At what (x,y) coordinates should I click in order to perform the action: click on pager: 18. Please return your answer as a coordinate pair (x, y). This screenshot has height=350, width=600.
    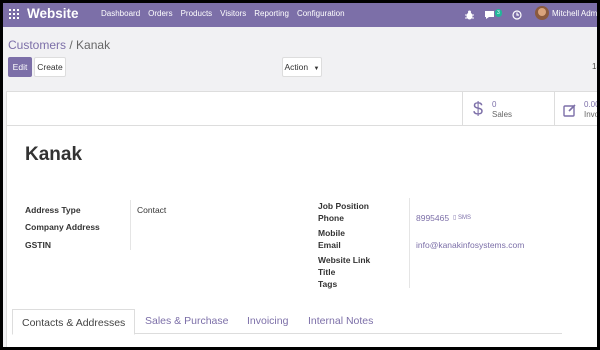
    Looking at the image, I should click on (594, 66).